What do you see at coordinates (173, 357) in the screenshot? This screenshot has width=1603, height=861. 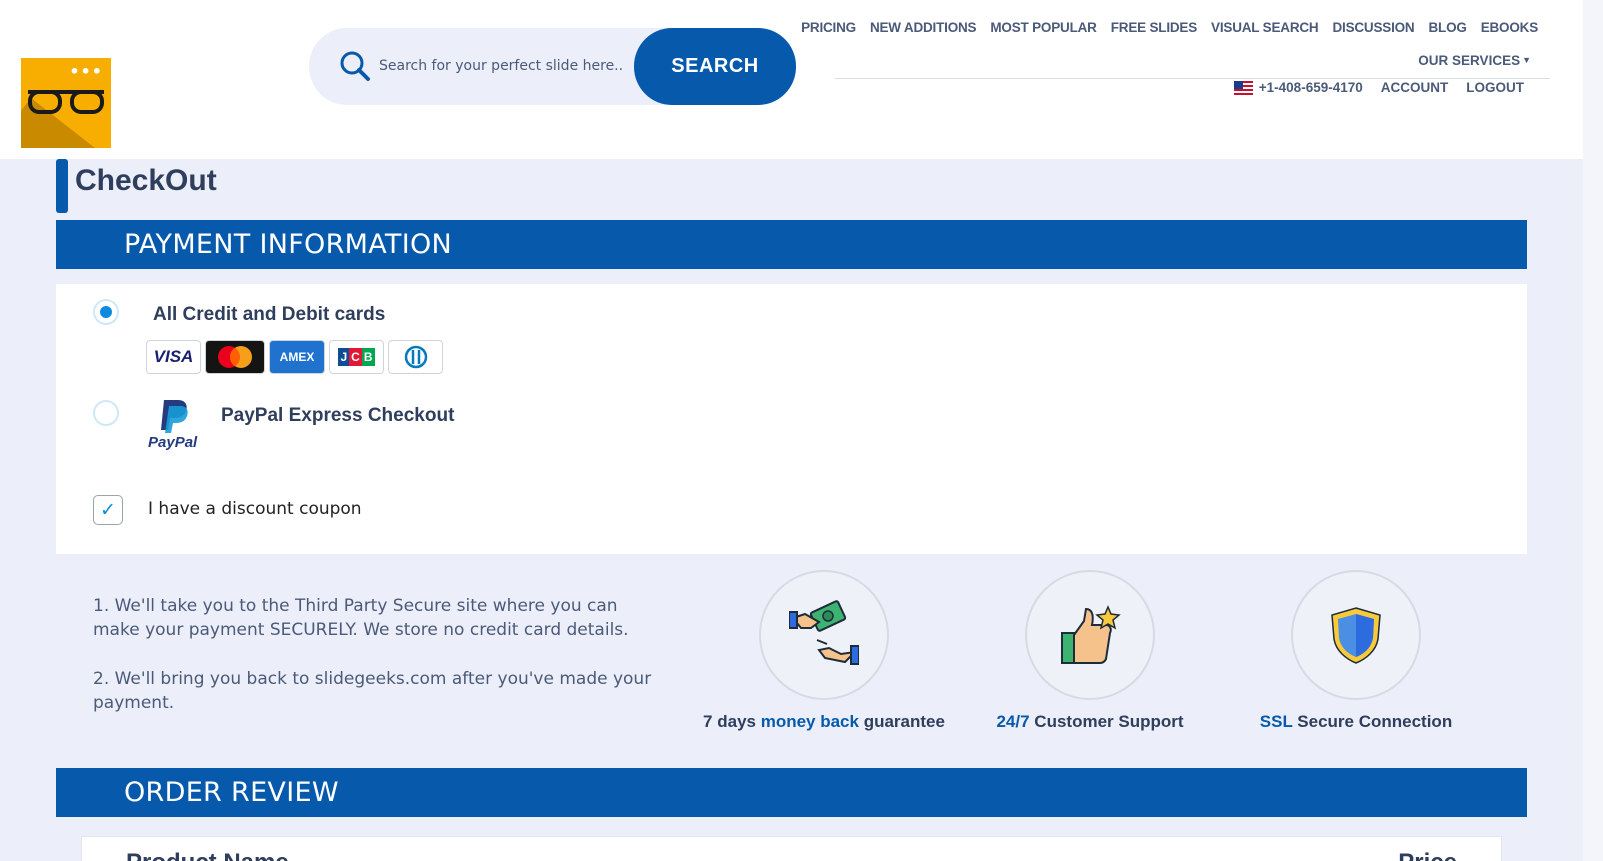 I see `visa-icon: VISA` at bounding box center [173, 357].